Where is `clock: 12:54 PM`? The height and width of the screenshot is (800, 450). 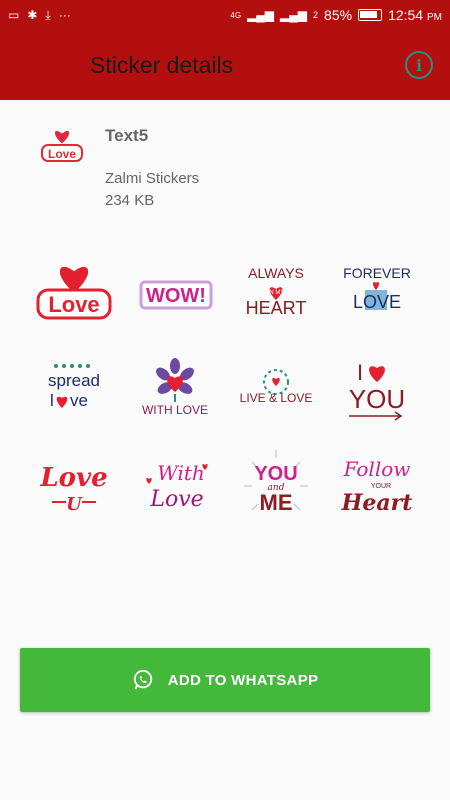
clock: 12:54 PM is located at coordinates (415, 15).